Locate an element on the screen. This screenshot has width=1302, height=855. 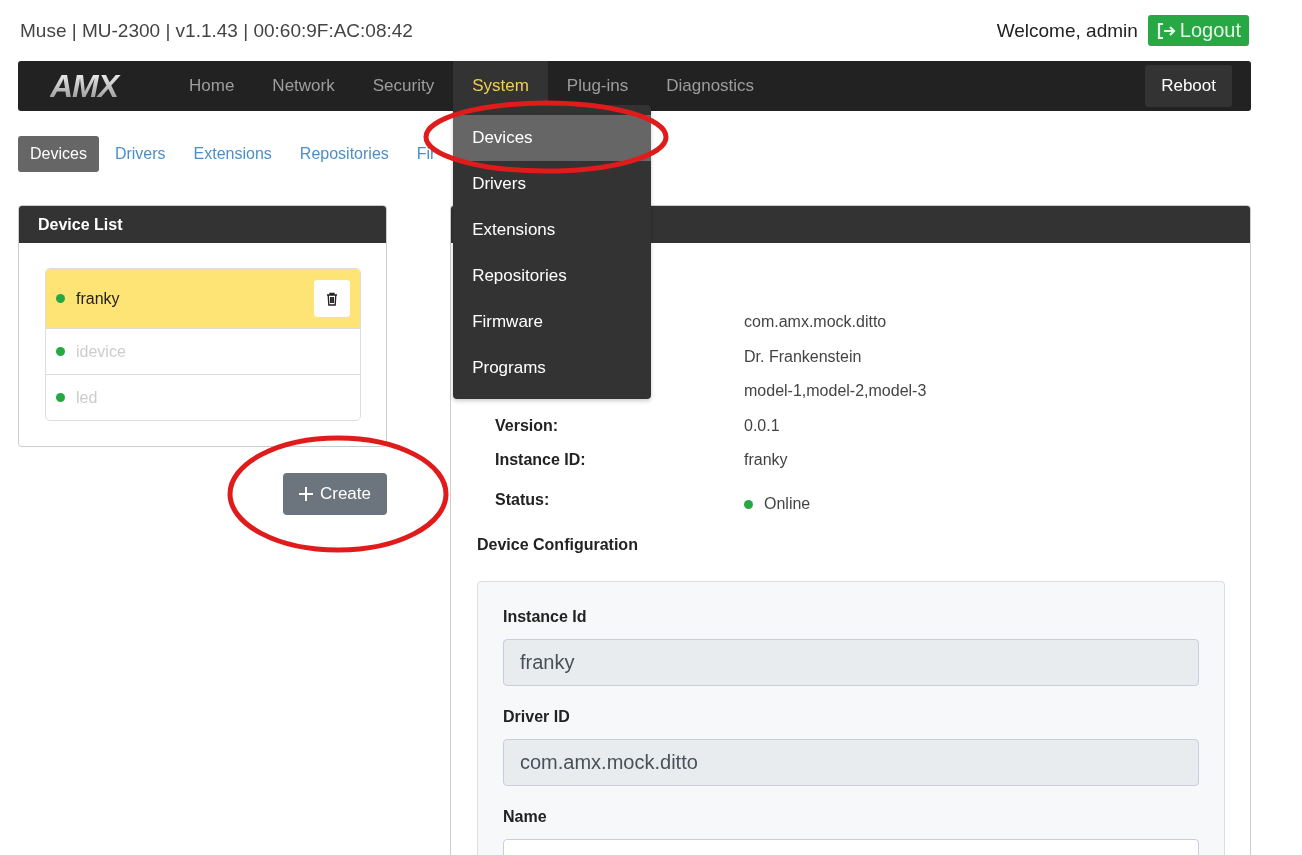
tab: Drivers is located at coordinates (140, 154).